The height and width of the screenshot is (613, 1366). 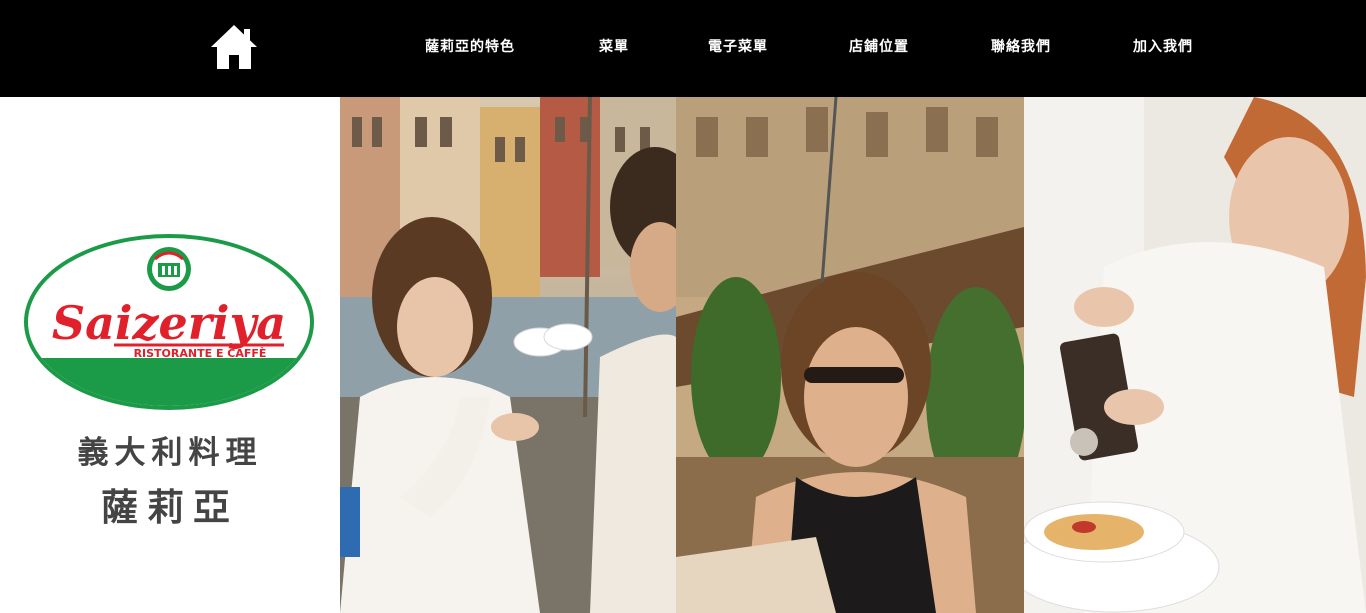 What do you see at coordinates (738, 46) in the screenshot?
I see `nav-item-e-menu: 電子菜單` at bounding box center [738, 46].